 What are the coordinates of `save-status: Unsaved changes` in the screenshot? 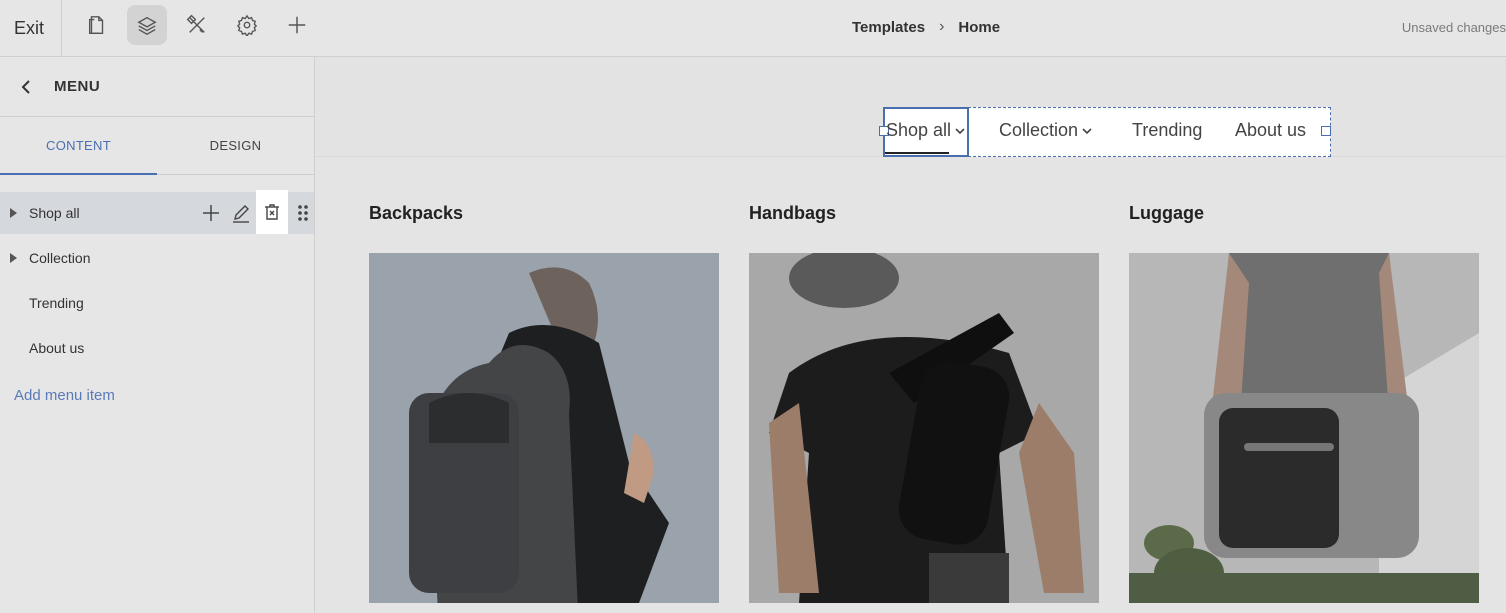 It's located at (1453, 27).